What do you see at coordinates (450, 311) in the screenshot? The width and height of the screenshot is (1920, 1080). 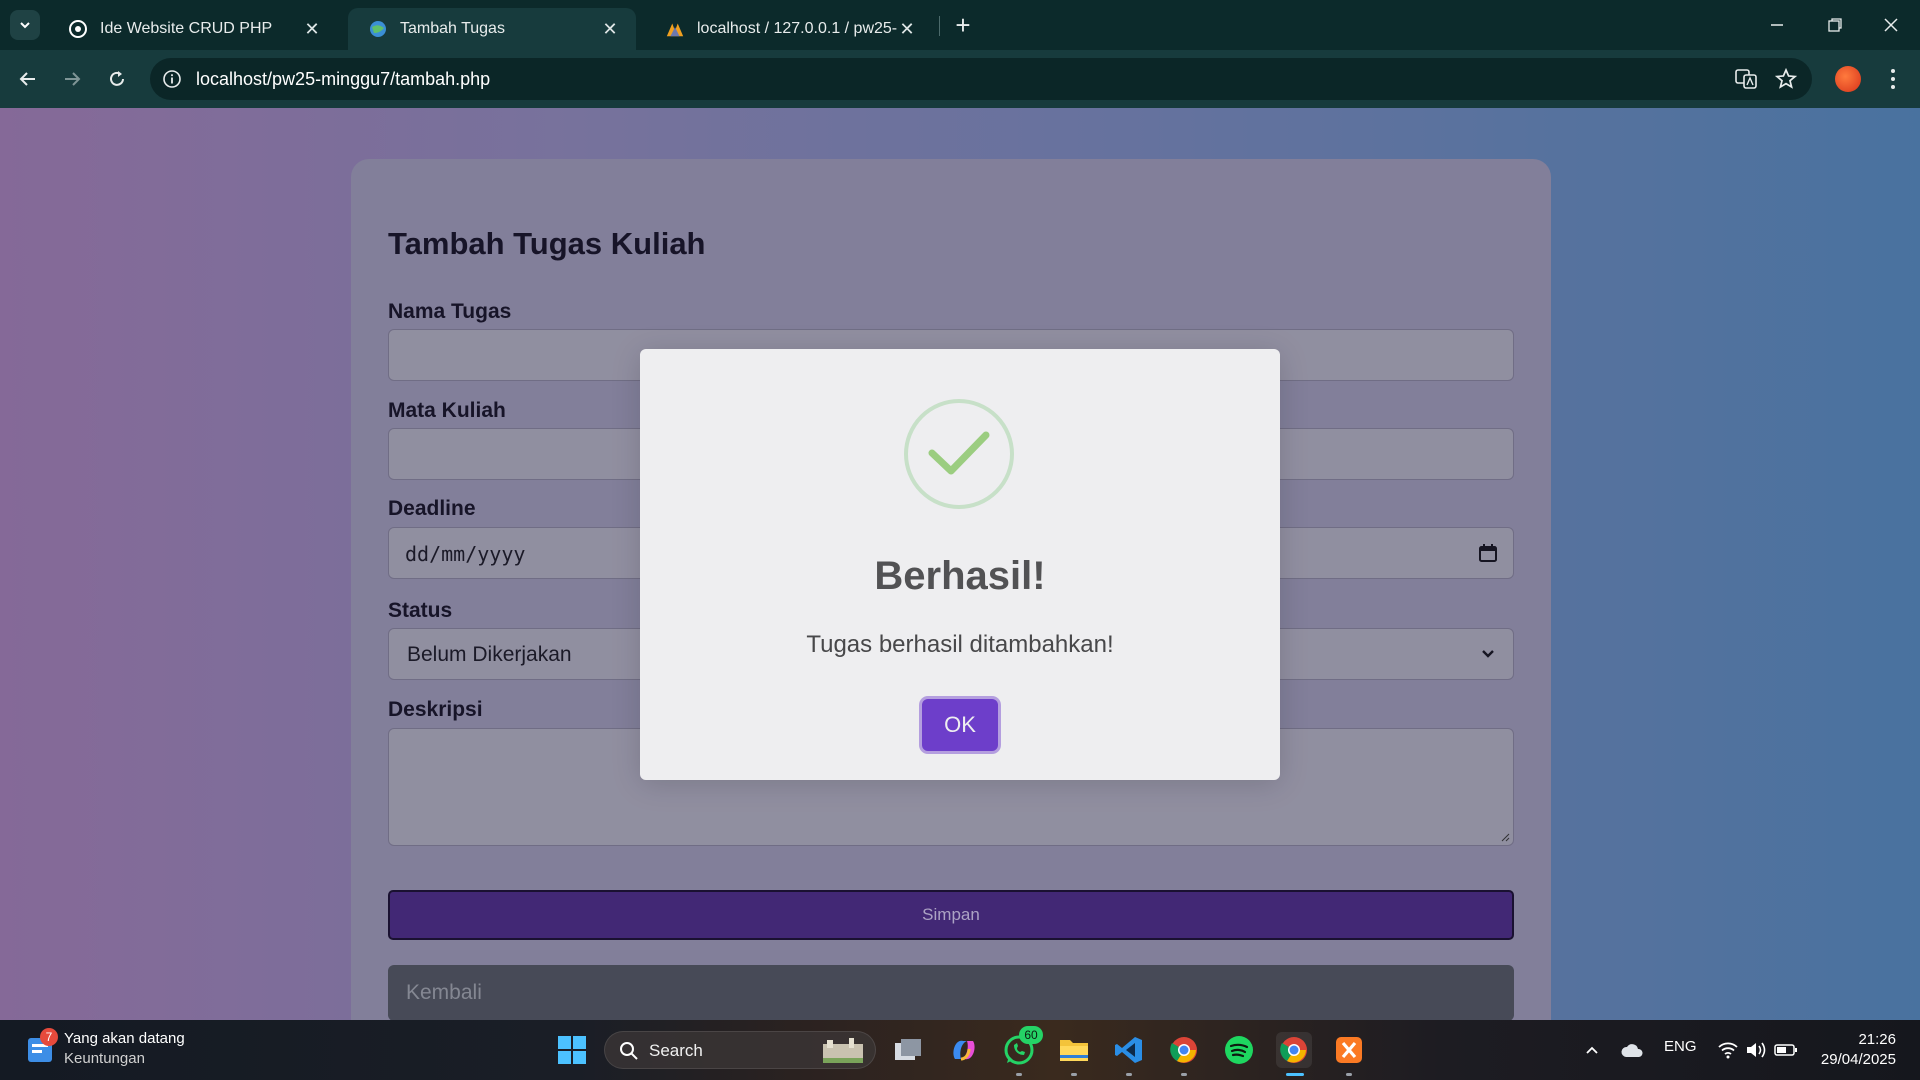 I see `nama-tugas-label: Nama Tugas` at bounding box center [450, 311].